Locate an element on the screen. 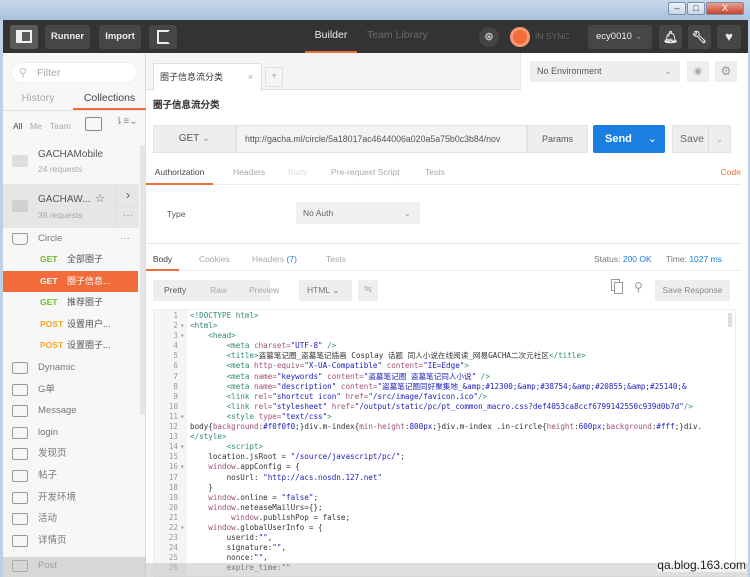 This screenshot has height=577, width=750. runner-button: Runner is located at coordinates (67, 37).